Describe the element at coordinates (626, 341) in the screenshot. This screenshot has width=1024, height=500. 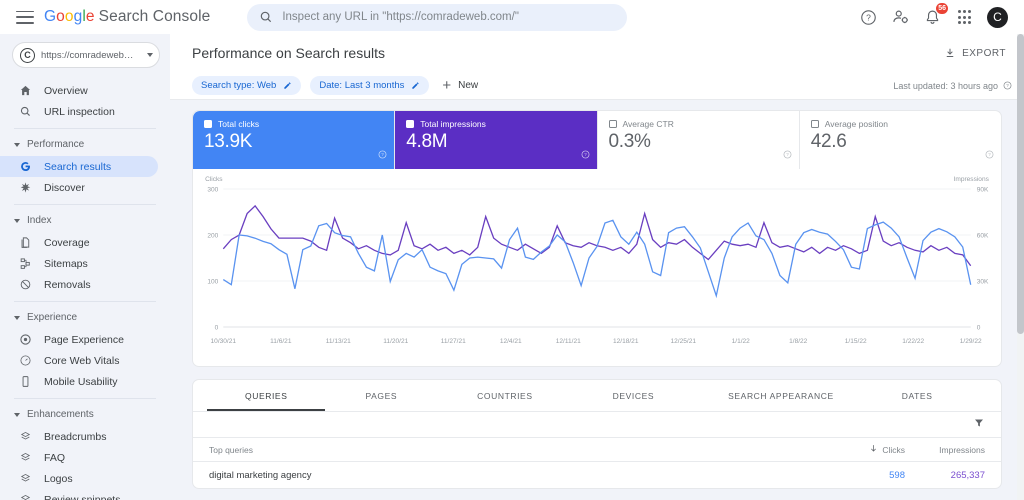
I see `svg-text: 12/18/21` at that location.